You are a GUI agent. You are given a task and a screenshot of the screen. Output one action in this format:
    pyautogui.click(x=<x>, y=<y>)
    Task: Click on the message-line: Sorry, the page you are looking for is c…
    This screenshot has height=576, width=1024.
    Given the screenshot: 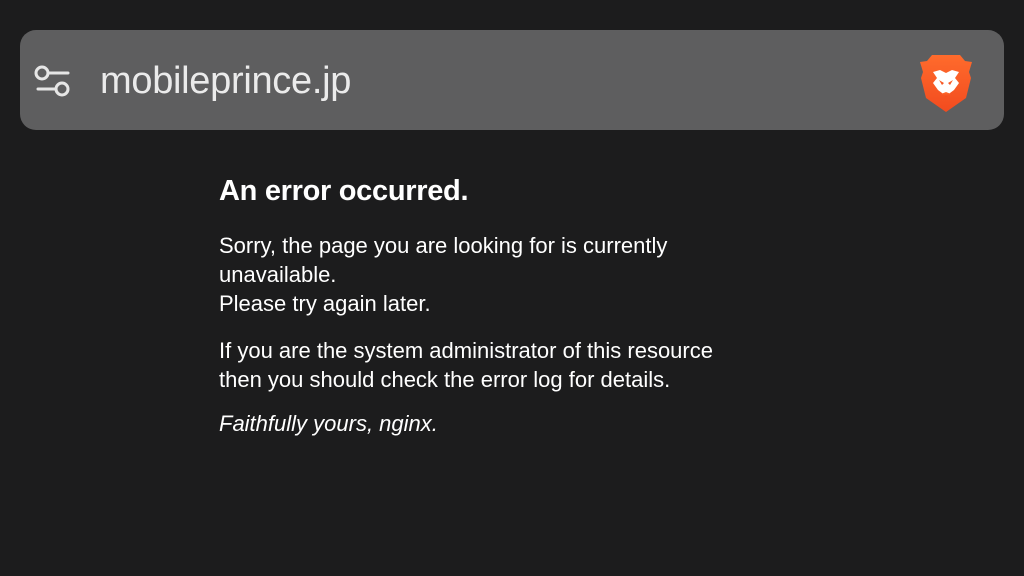 What is the action you would take?
    pyautogui.click(x=443, y=245)
    